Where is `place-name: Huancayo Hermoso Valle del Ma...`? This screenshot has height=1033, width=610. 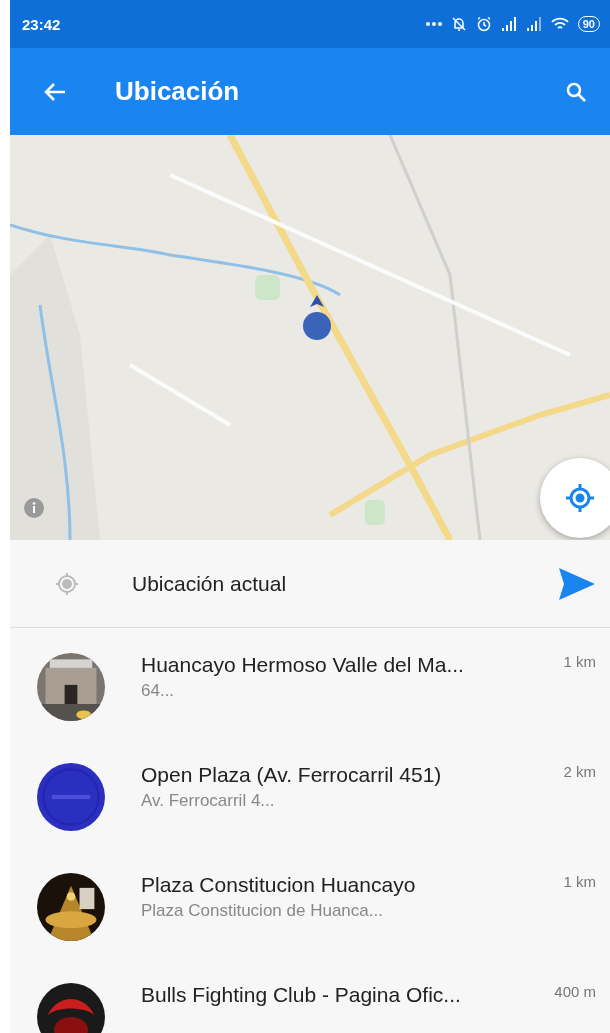
place-name: Huancayo Hermoso Valle del Ma... is located at coordinates (350, 665).